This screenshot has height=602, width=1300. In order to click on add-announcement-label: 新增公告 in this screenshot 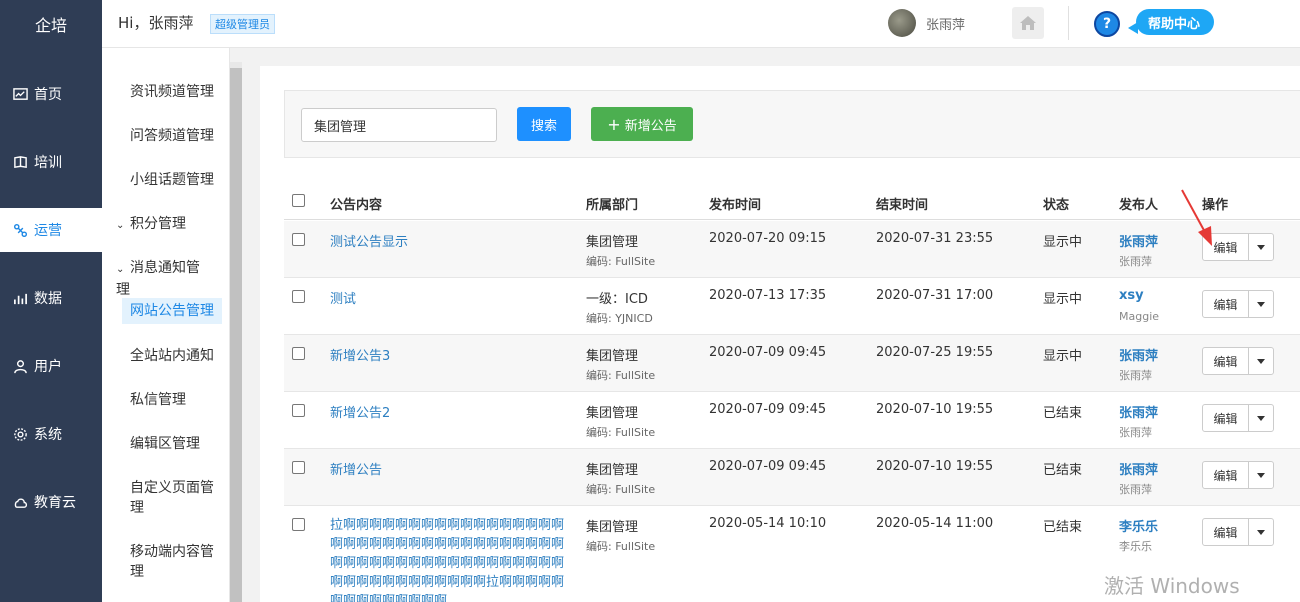, I will do `click(650, 126)`.